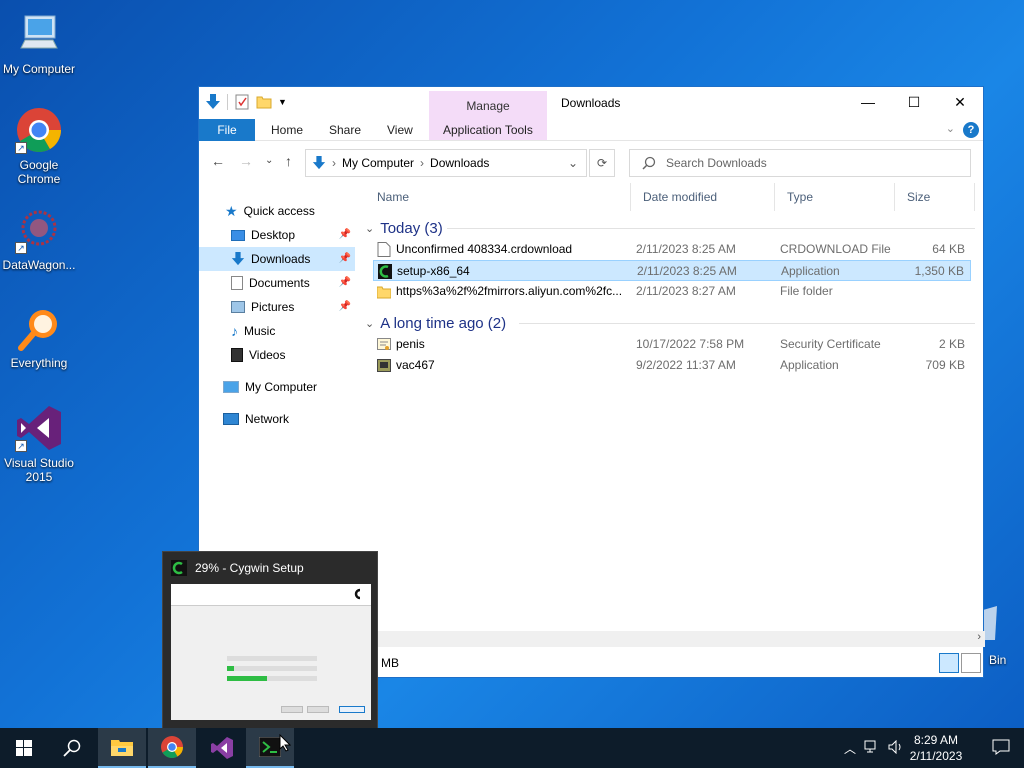 The image size is (1024, 768). I want to click on notification-center-icon, so click(1001, 747).